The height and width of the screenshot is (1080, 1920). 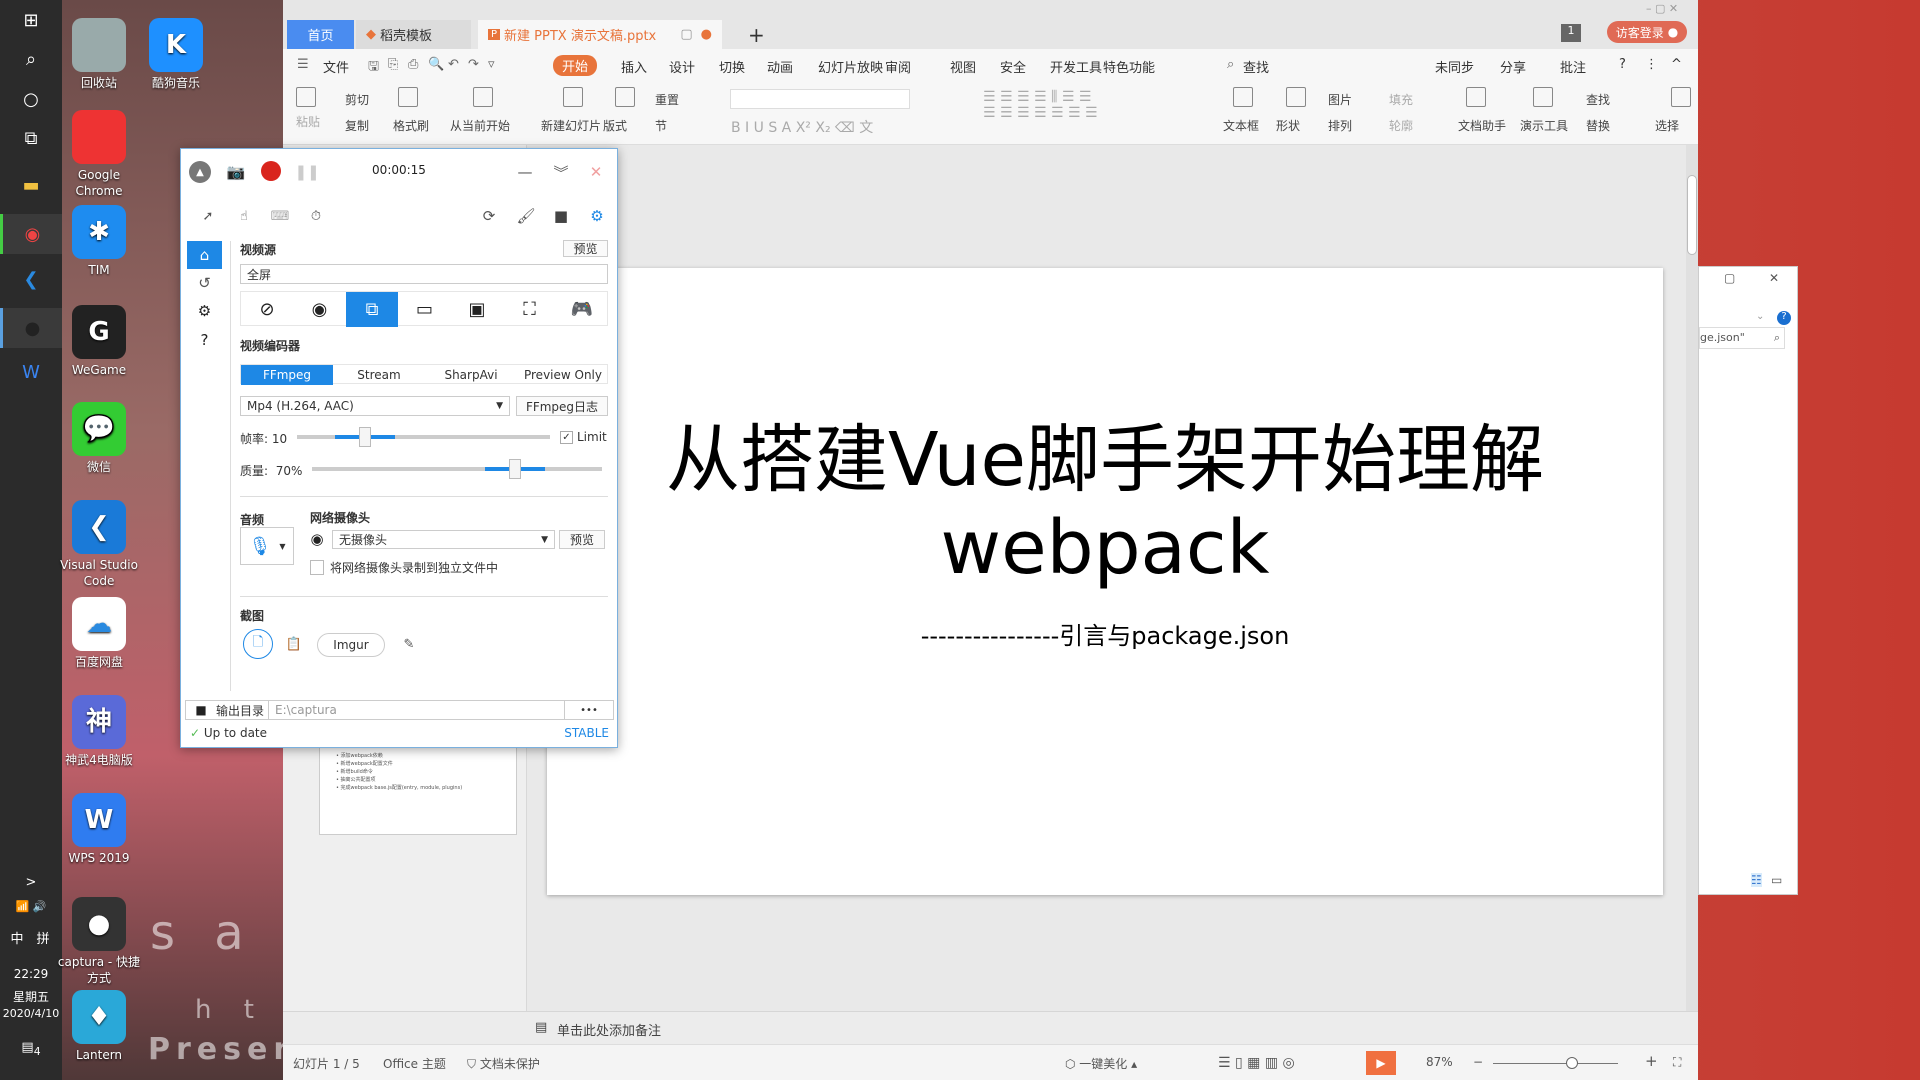 What do you see at coordinates (1774, 278) in the screenshot?
I see `close-icon: ✕` at bounding box center [1774, 278].